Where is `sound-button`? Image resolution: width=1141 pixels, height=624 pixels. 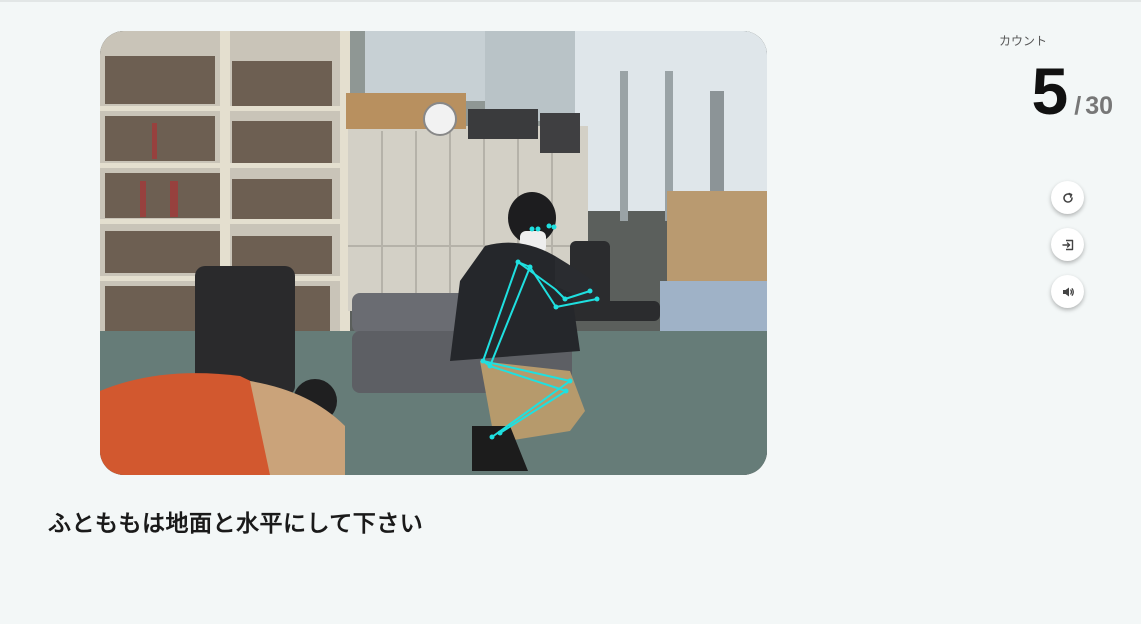
sound-button is located at coordinates (1067, 291).